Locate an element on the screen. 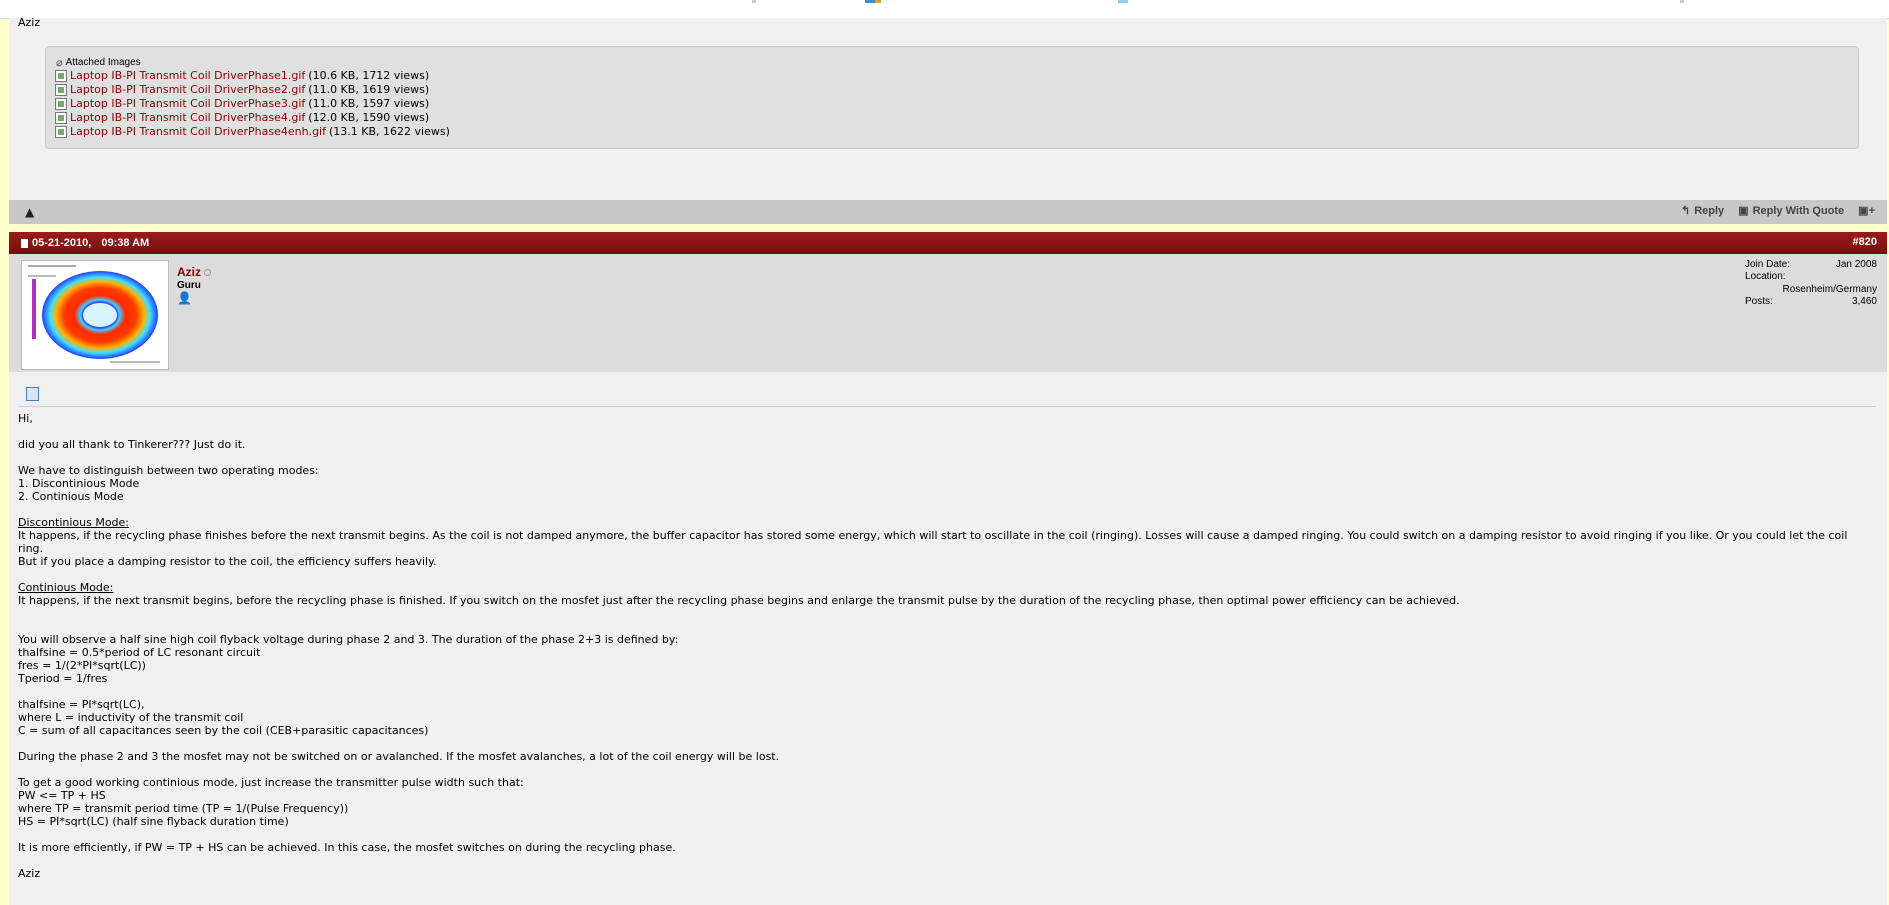 The image size is (1889, 905). avatar-heatmap-image is located at coordinates (95, 315).